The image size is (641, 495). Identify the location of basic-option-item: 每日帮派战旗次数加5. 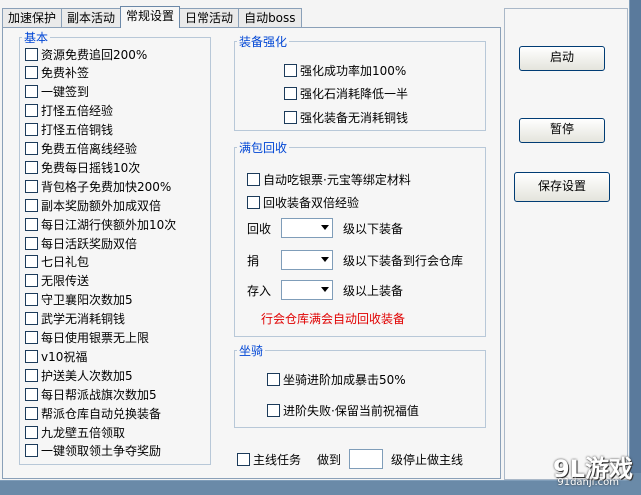
(91, 394).